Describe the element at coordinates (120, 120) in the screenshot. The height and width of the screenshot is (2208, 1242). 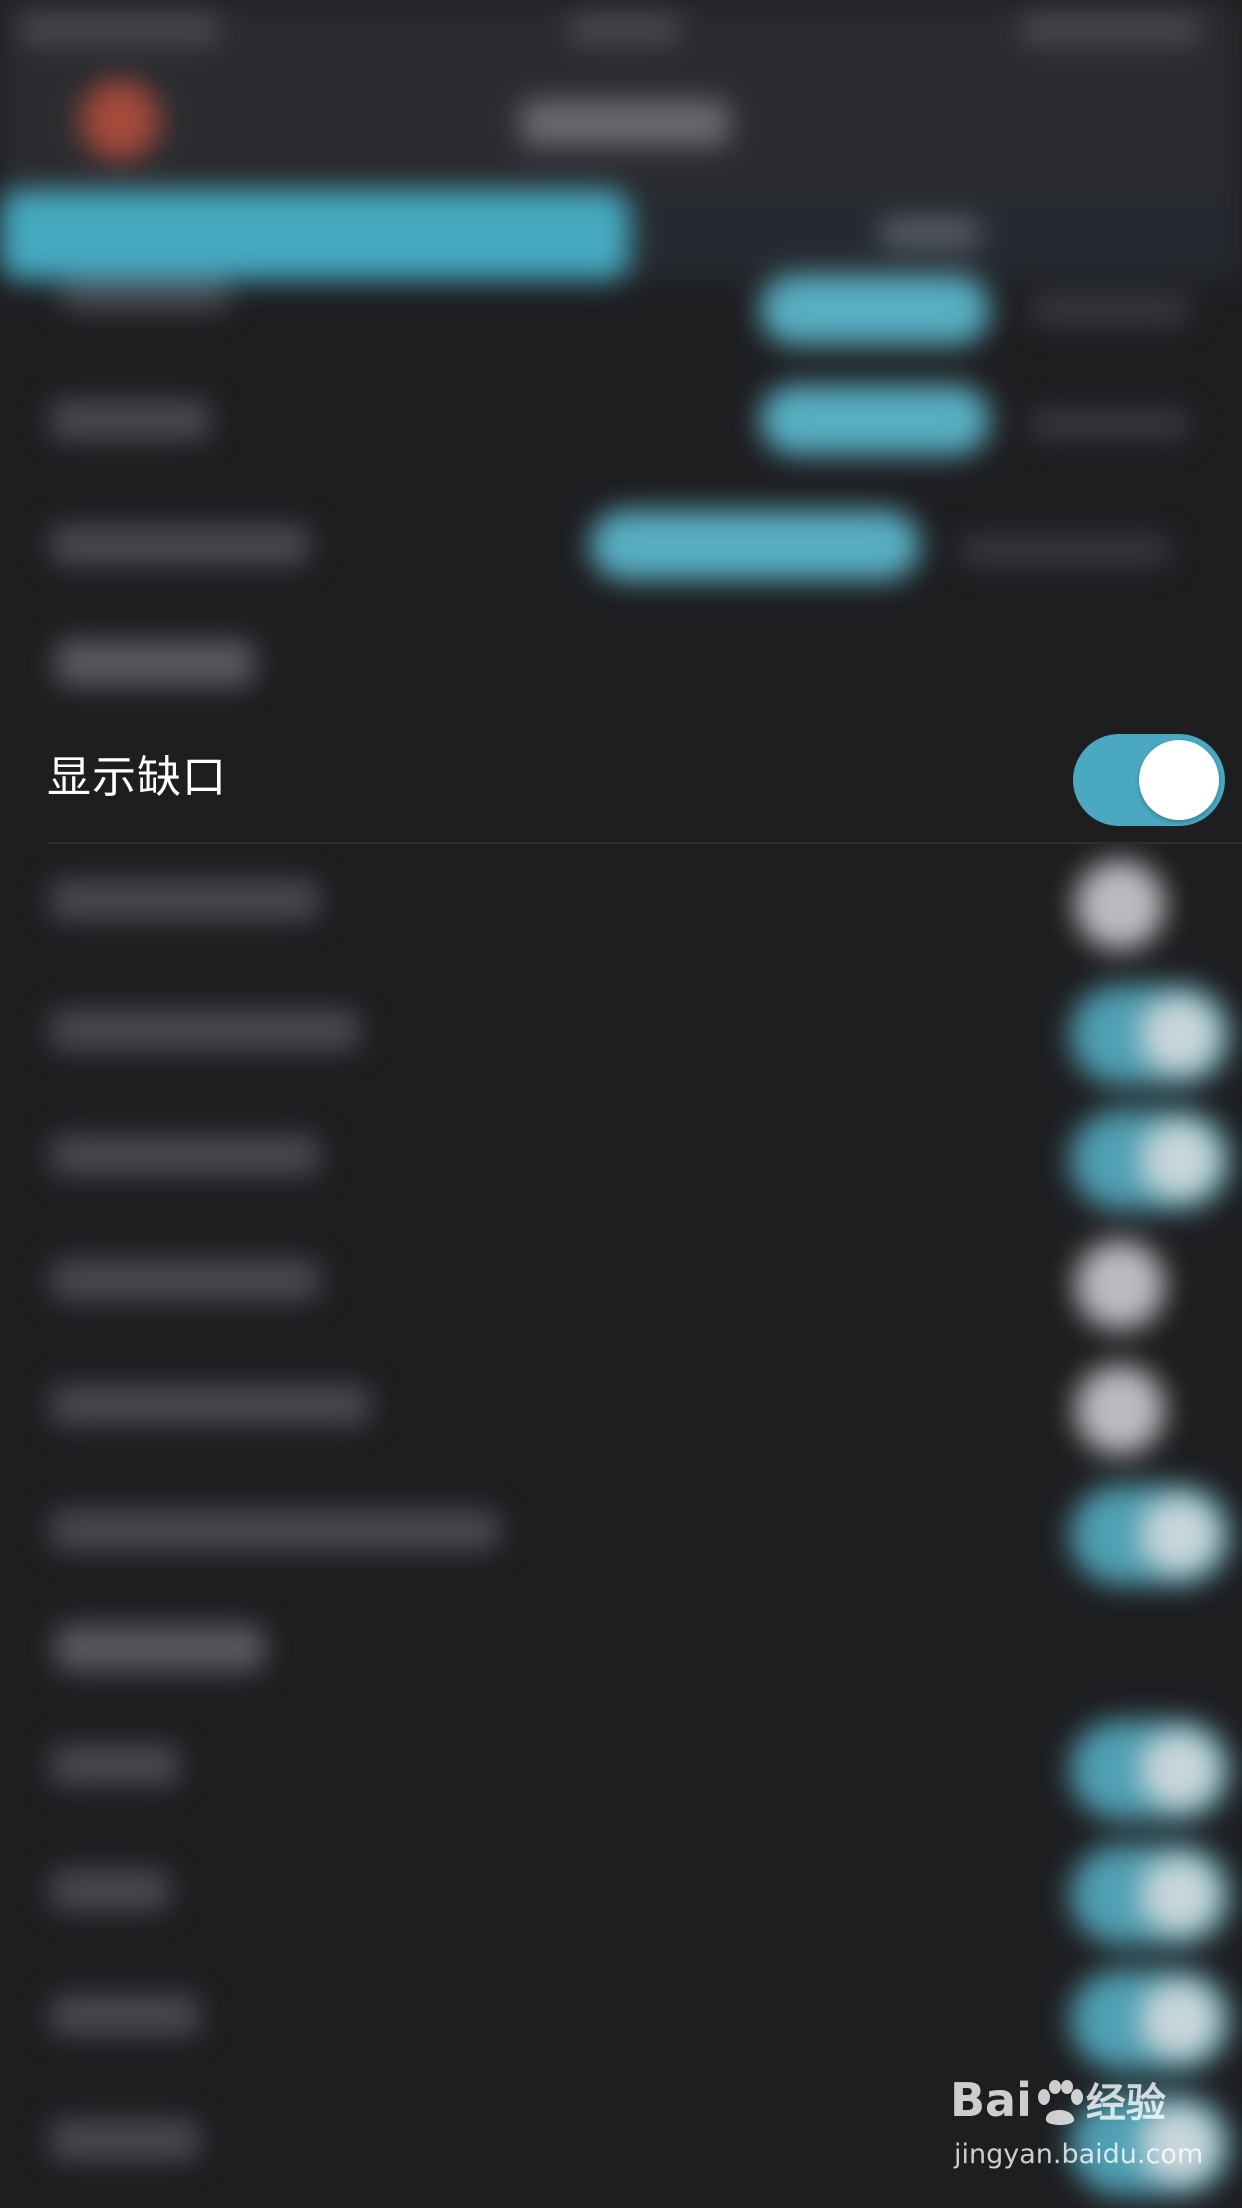
I see `back-icon` at that location.